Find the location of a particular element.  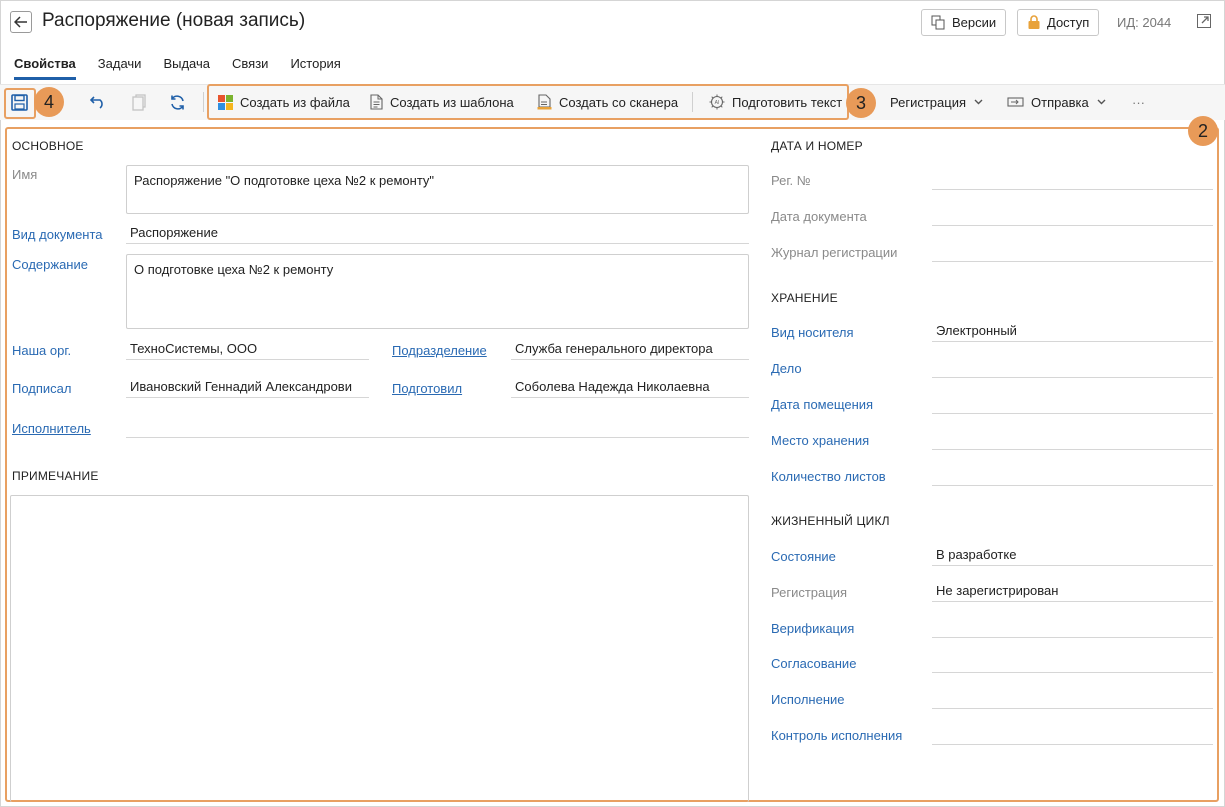

doc-date-label: Дата документа is located at coordinates (819, 216).